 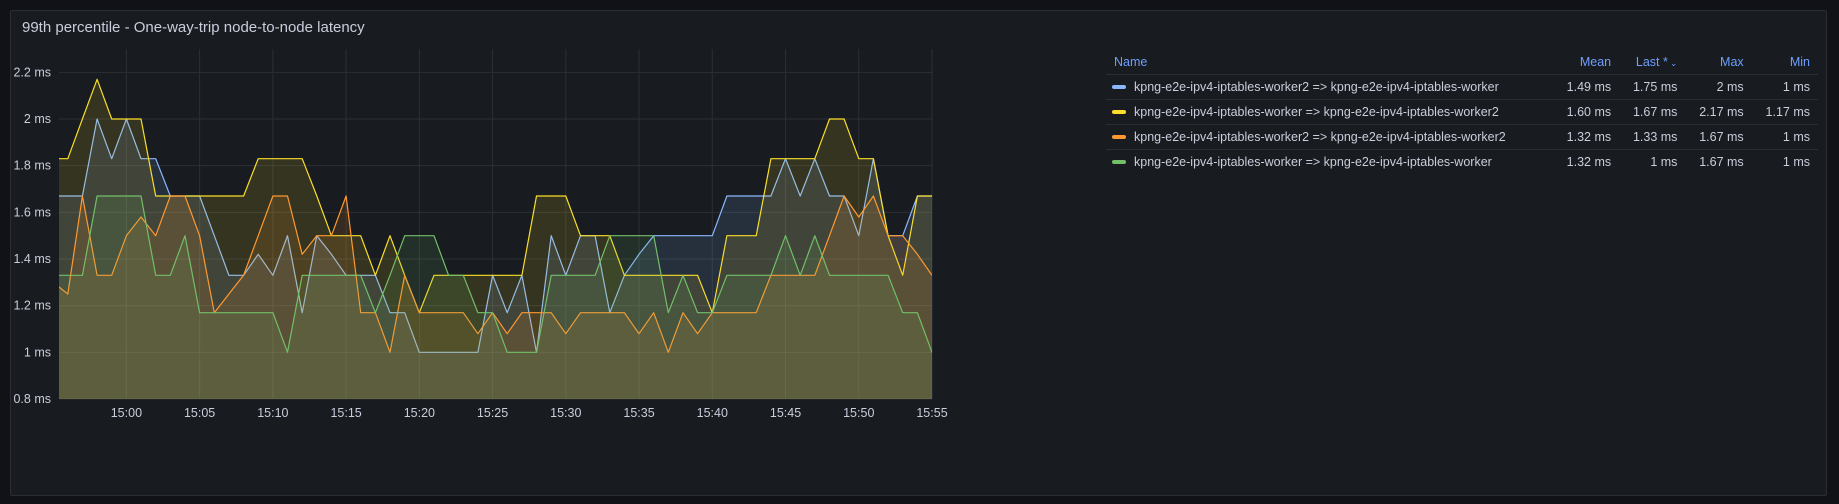 I want to click on y-tick-label: 1.8 ms, so click(x=32, y=166).